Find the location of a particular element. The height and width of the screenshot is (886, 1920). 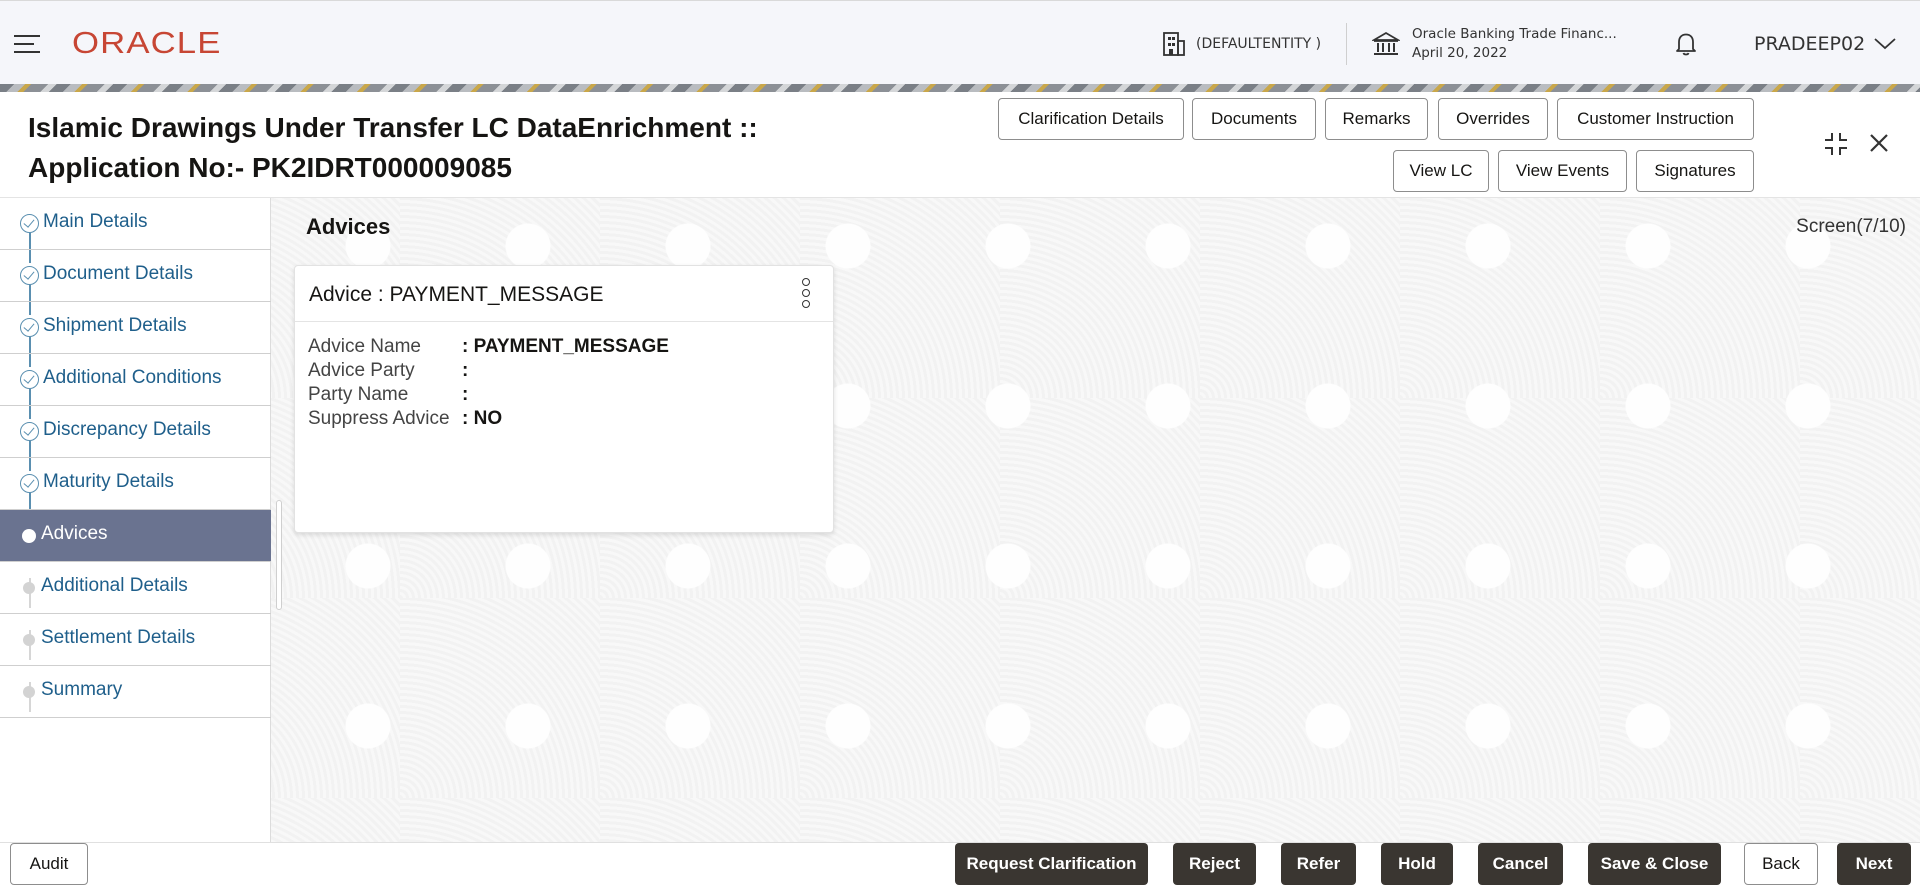

save-close-button: Save & Close is located at coordinates (1654, 864).